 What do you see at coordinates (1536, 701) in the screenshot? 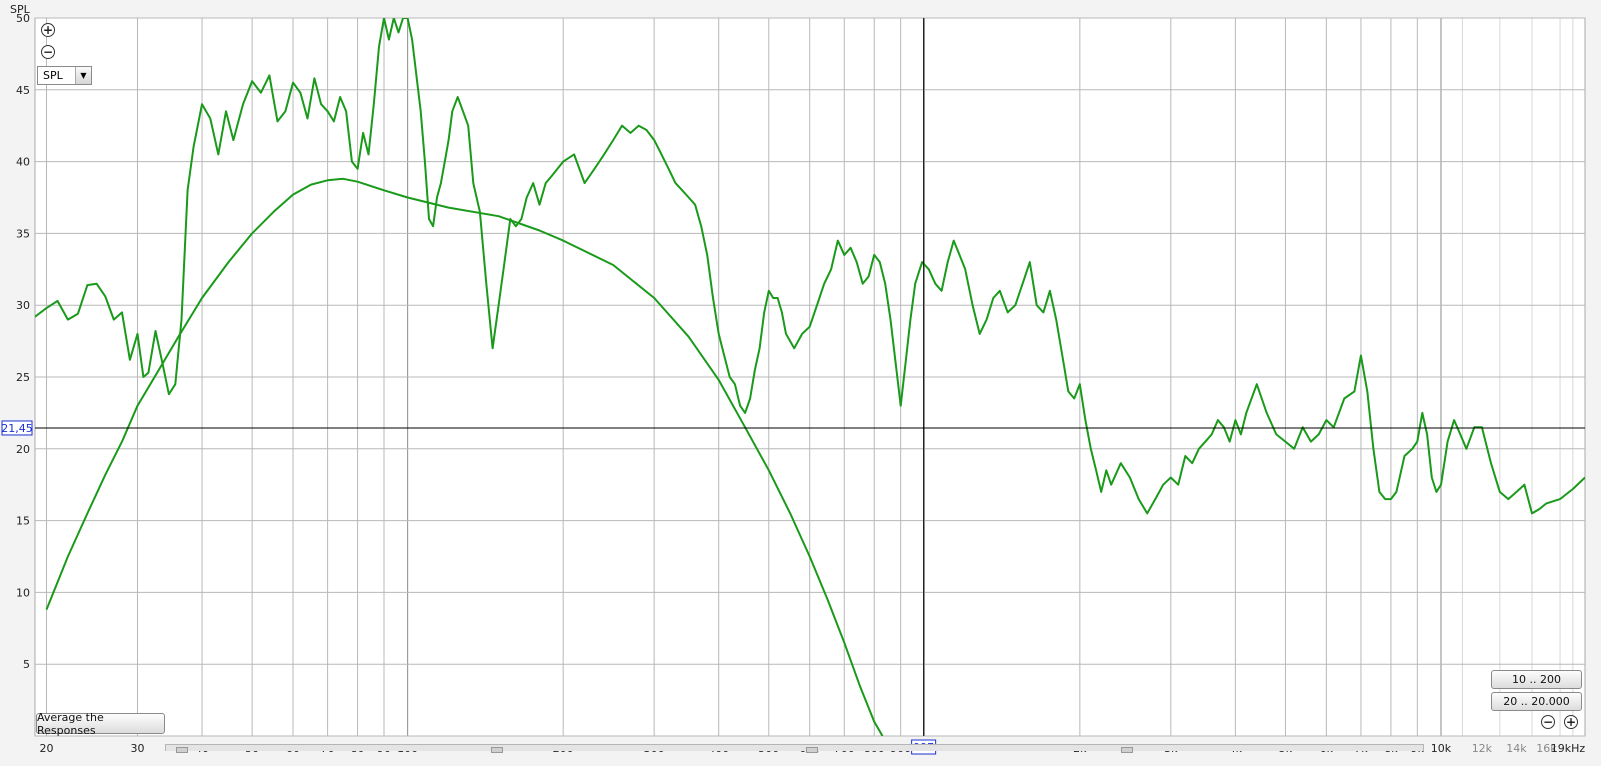
I see `range-20-20000-button: 20 .. 20.000` at bounding box center [1536, 701].